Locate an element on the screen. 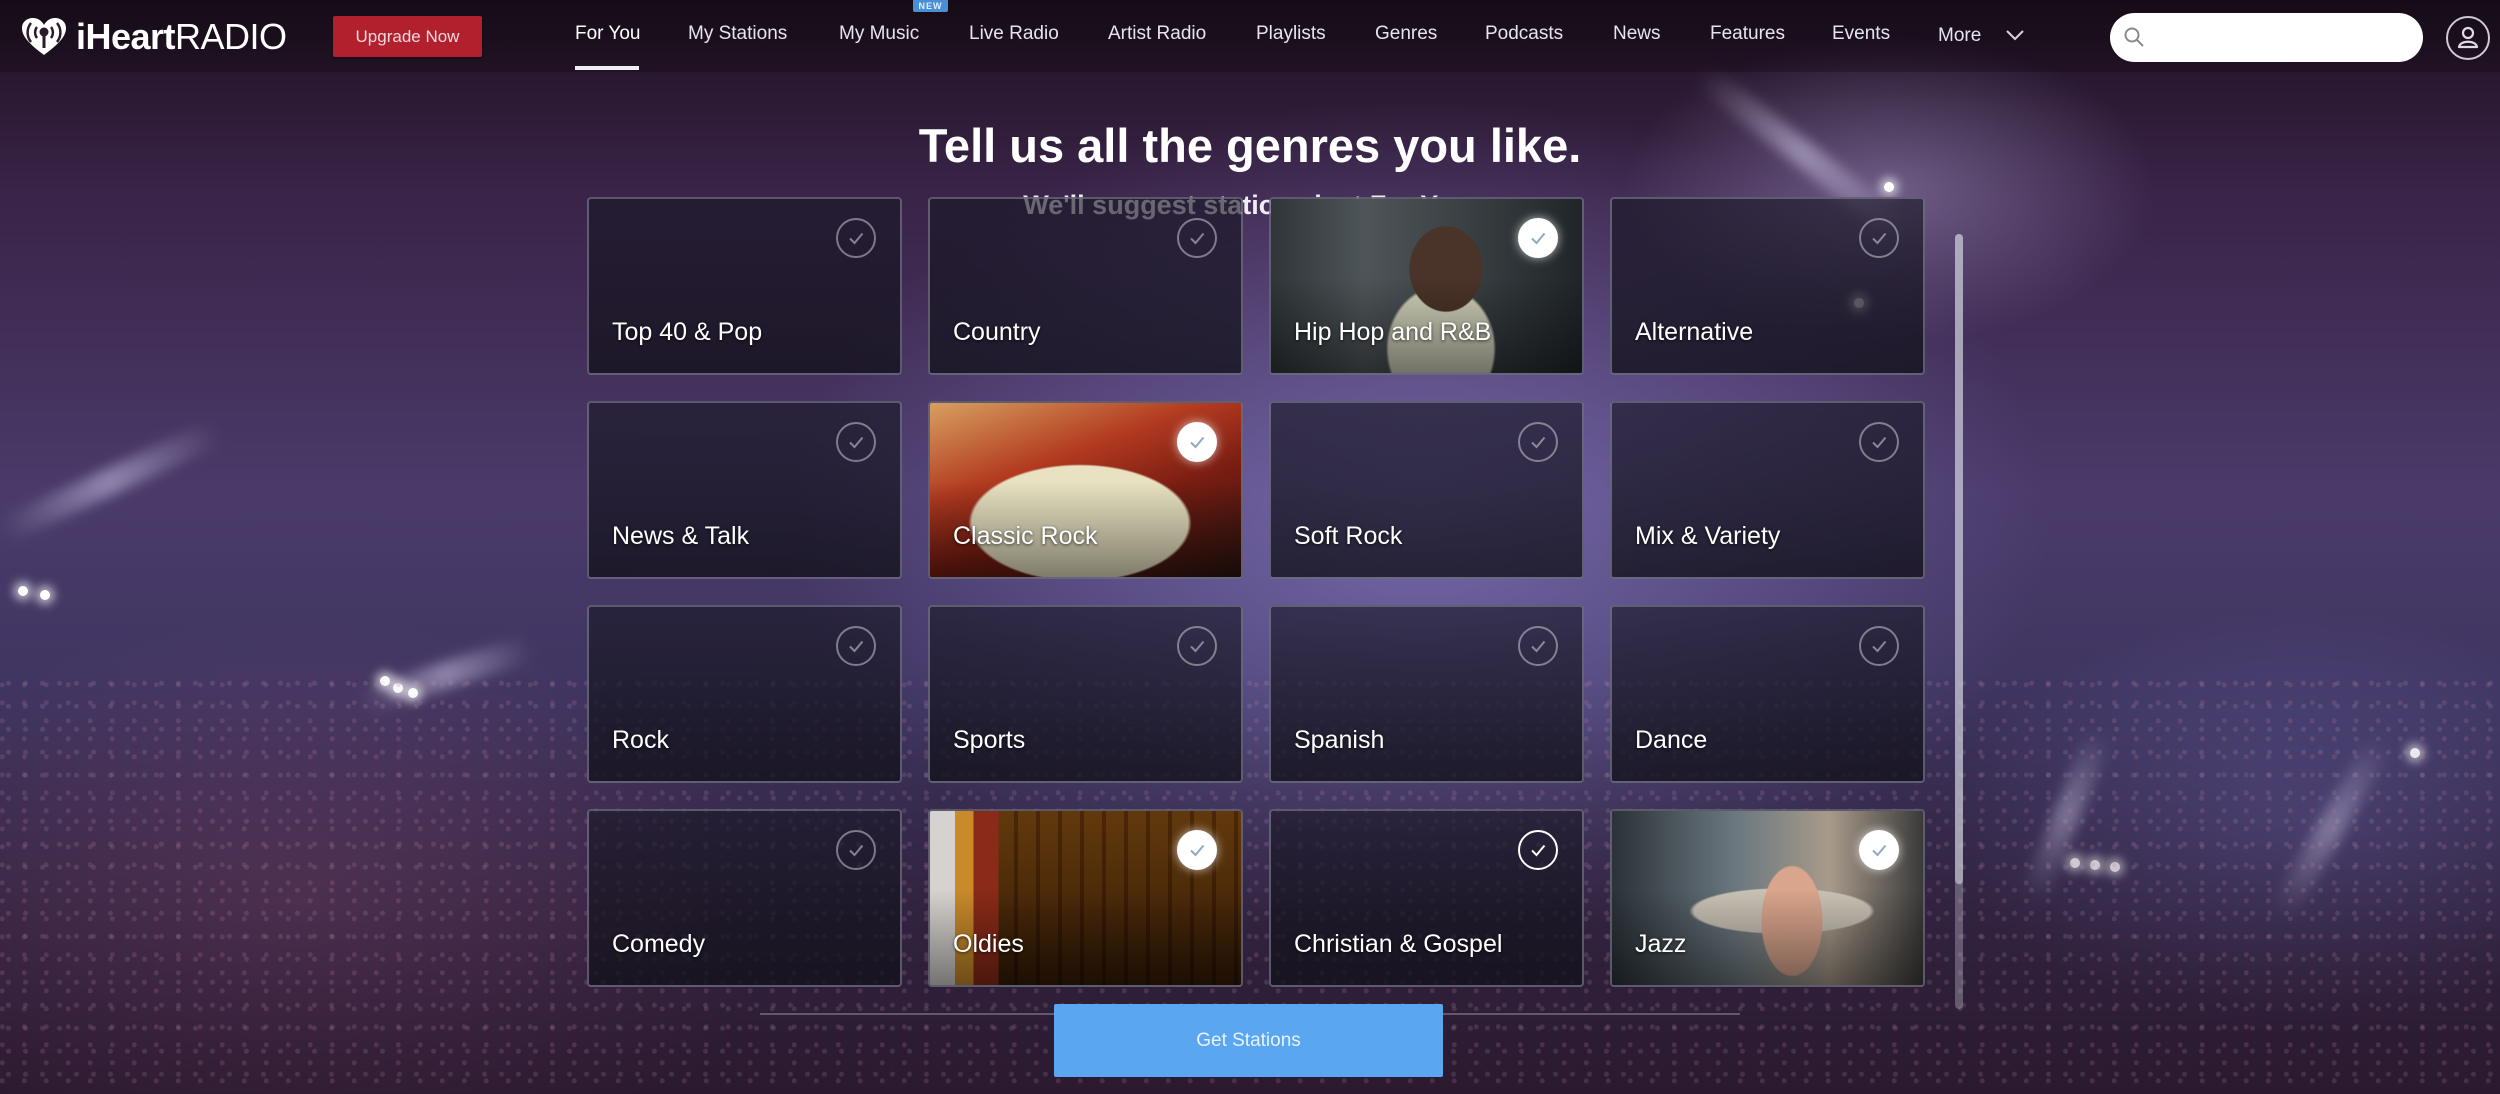  genre-label: News & Talk is located at coordinates (681, 536).